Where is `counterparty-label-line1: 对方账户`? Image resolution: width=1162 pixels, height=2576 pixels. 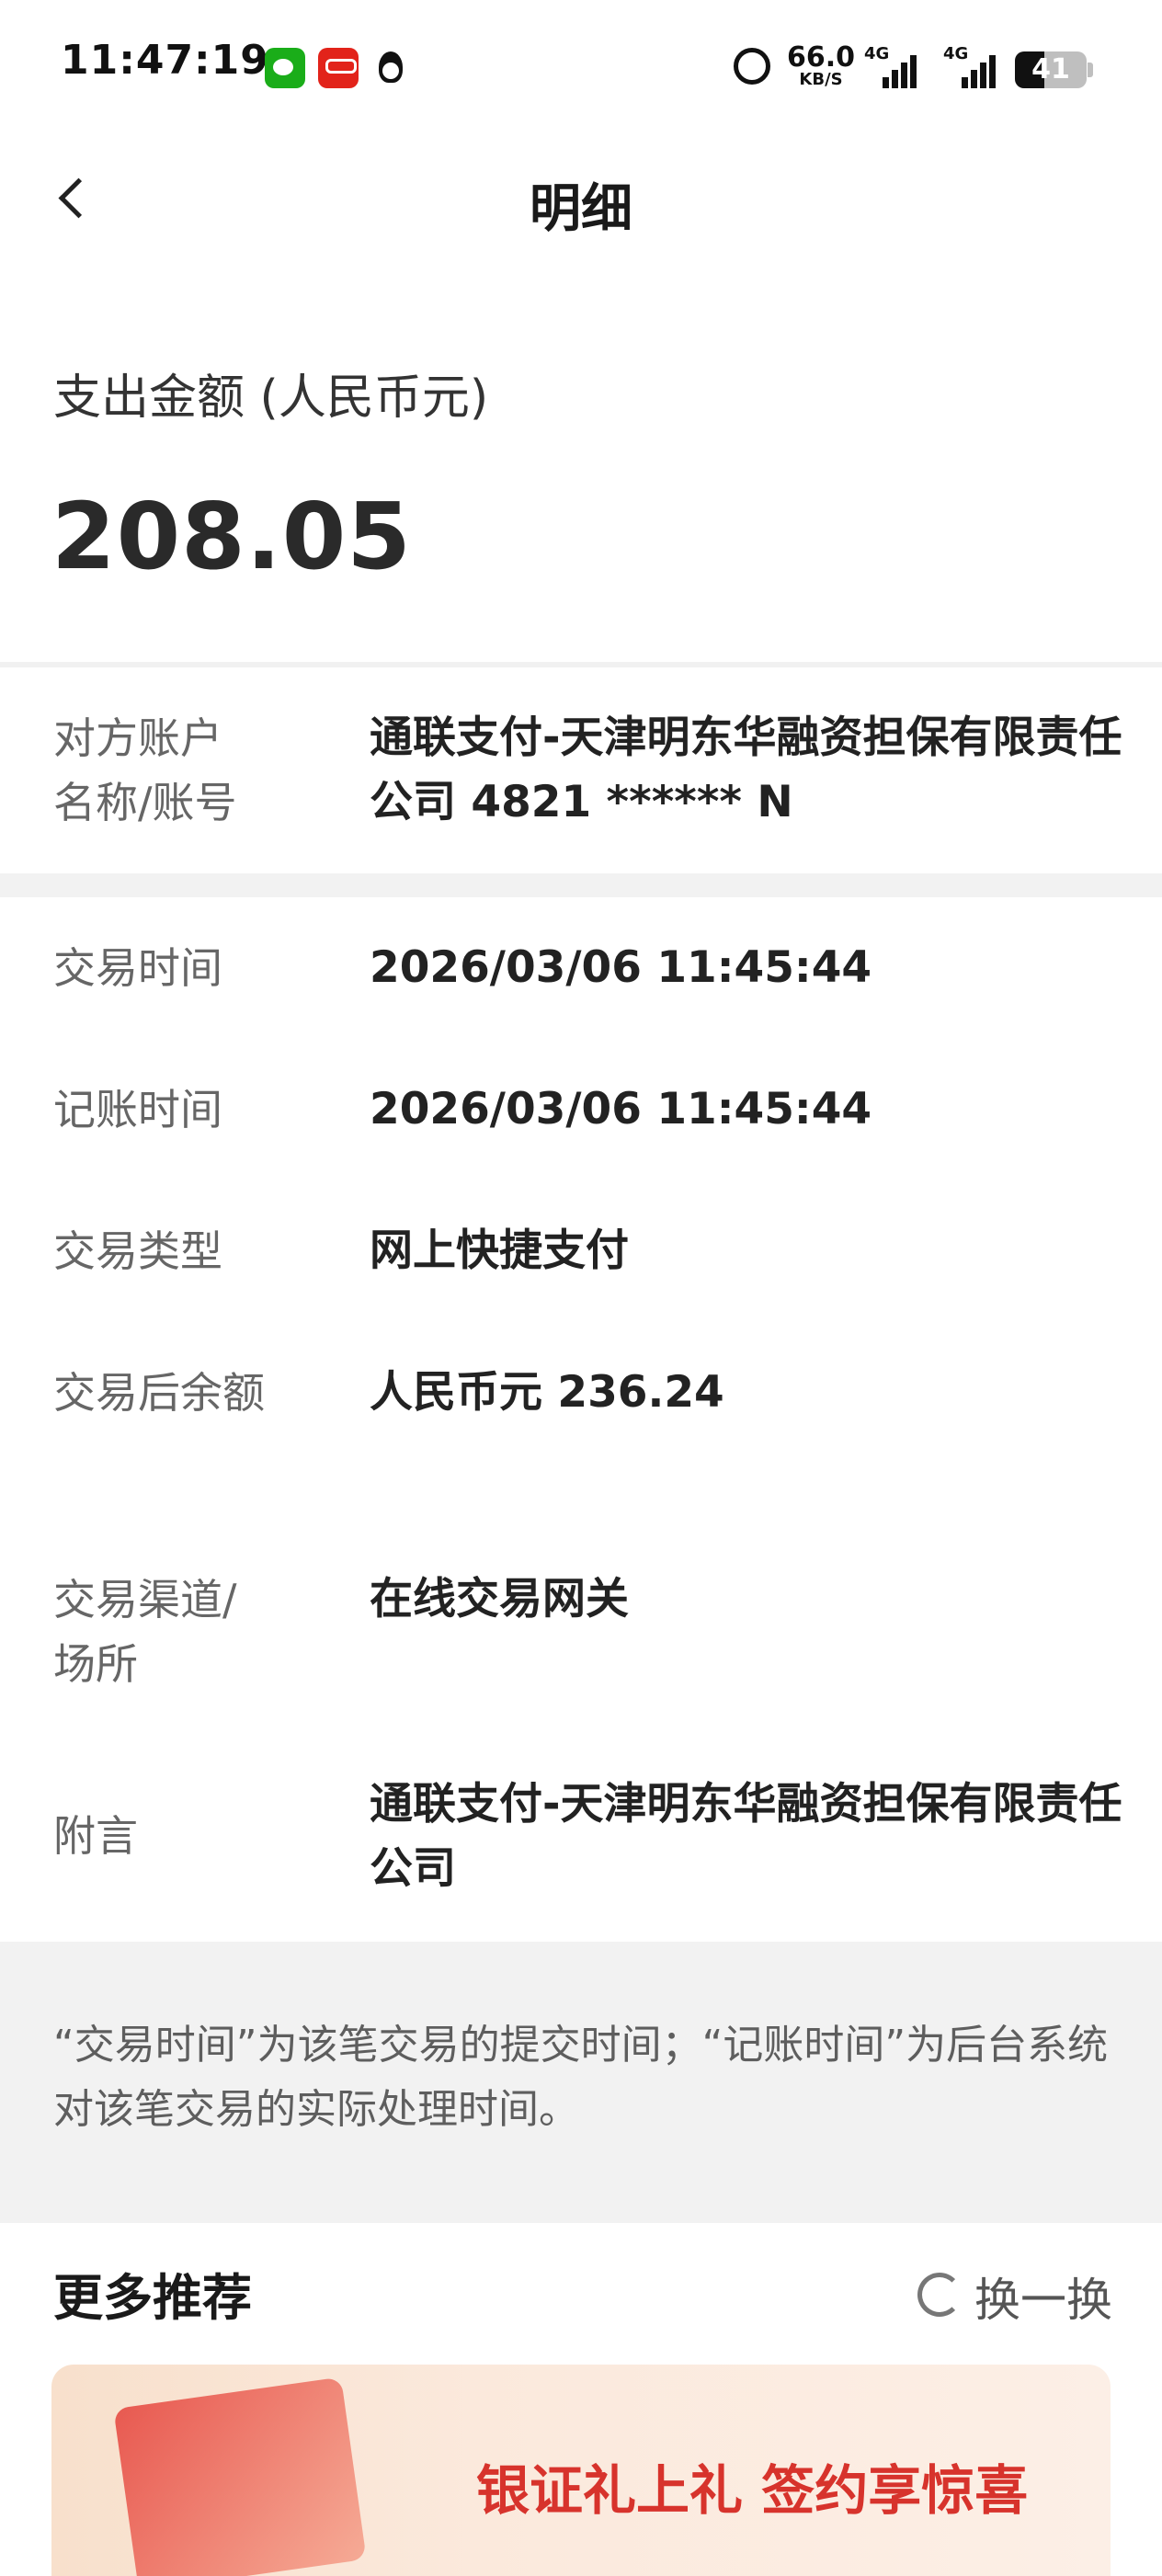
counterparty-label-line1: 对方账户 is located at coordinates (138, 738).